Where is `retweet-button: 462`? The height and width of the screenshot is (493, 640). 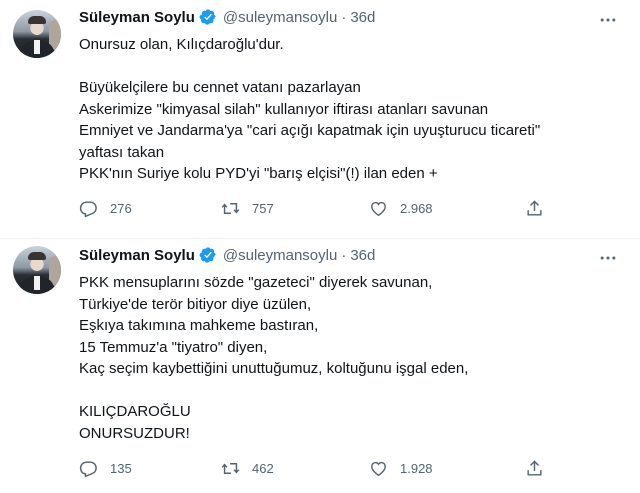
retweet-button: 462 is located at coordinates (247, 468).